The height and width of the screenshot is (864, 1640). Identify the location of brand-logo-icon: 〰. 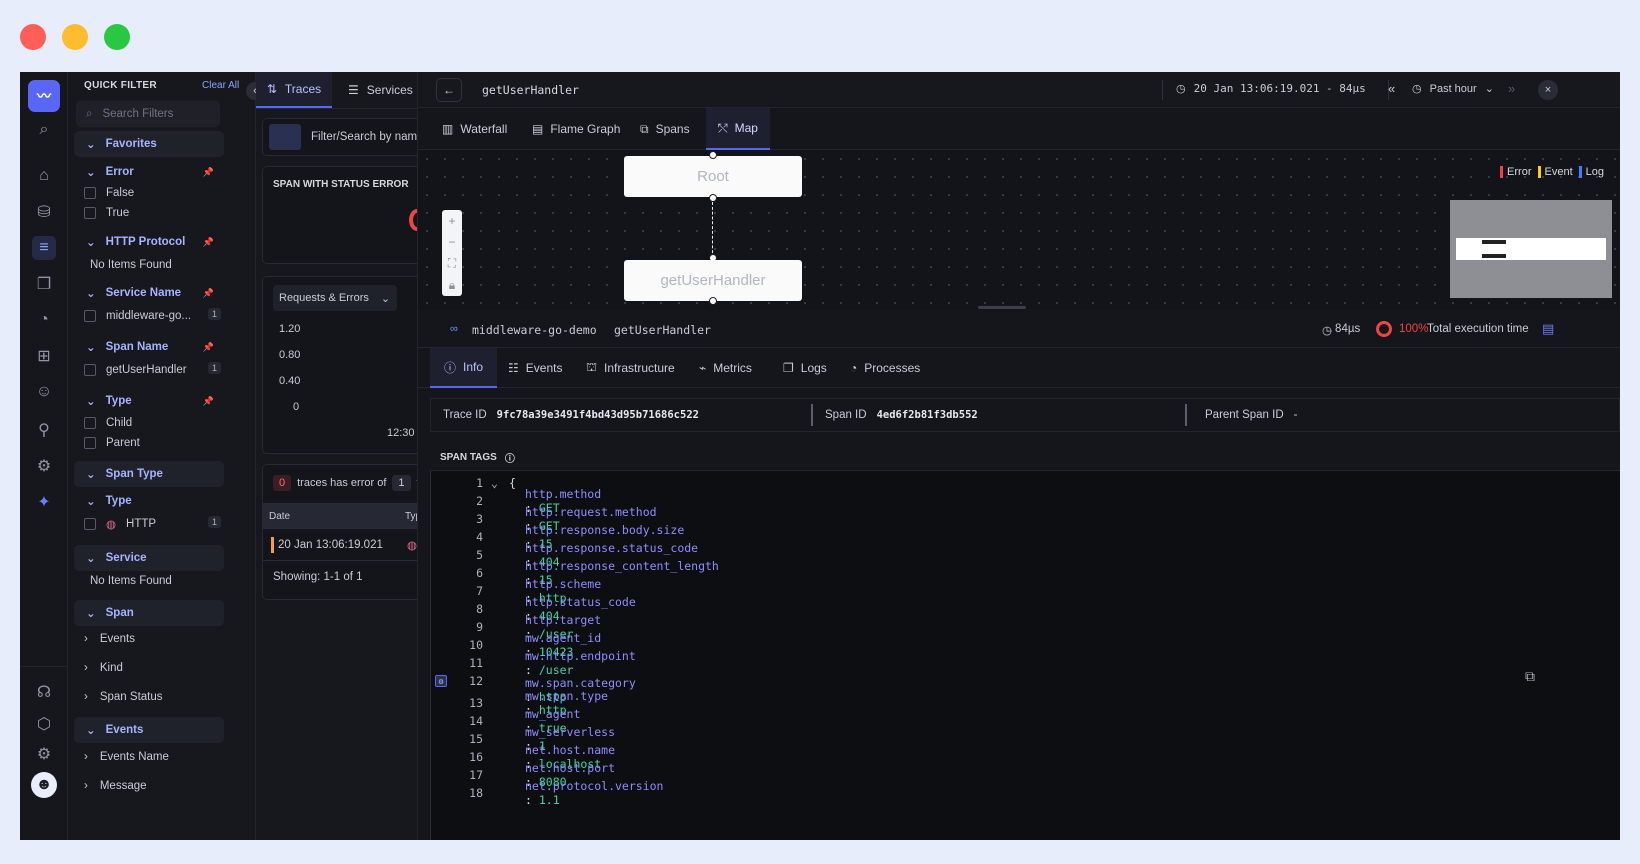
(44, 96).